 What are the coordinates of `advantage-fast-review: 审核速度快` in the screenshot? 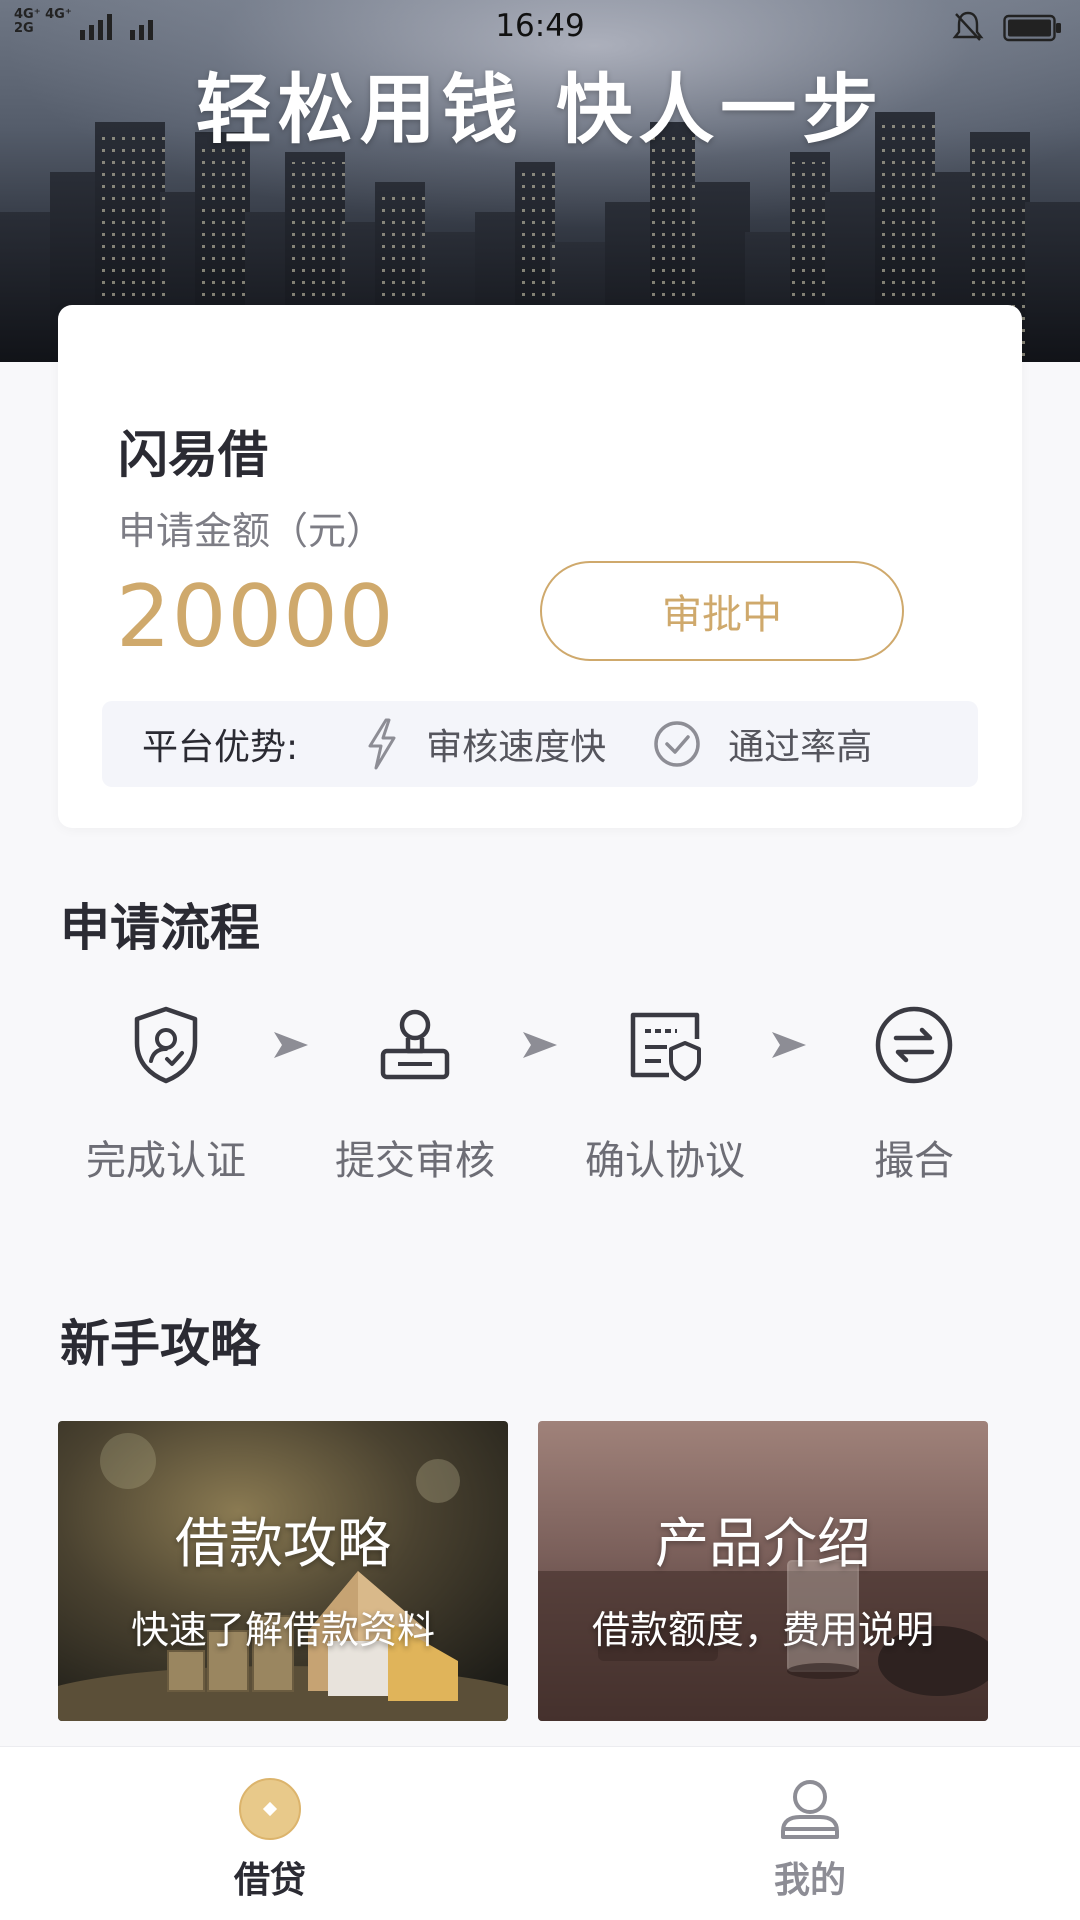 It's located at (485, 744).